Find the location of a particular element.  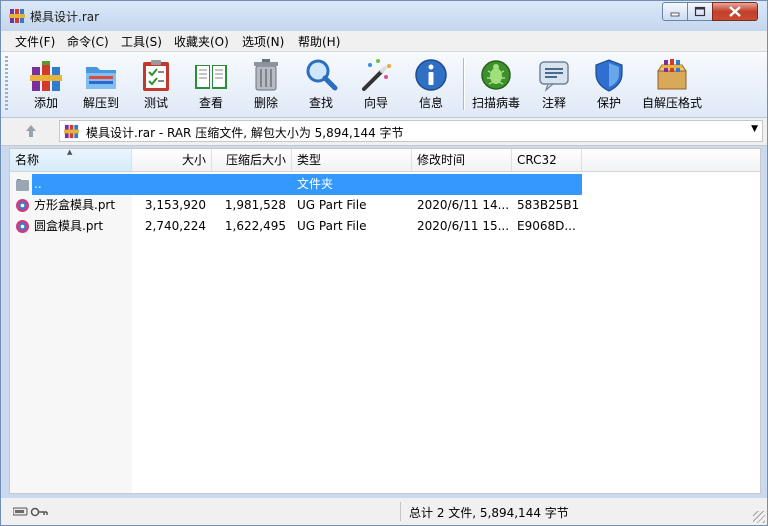

file-name: .. is located at coordinates (38, 184).